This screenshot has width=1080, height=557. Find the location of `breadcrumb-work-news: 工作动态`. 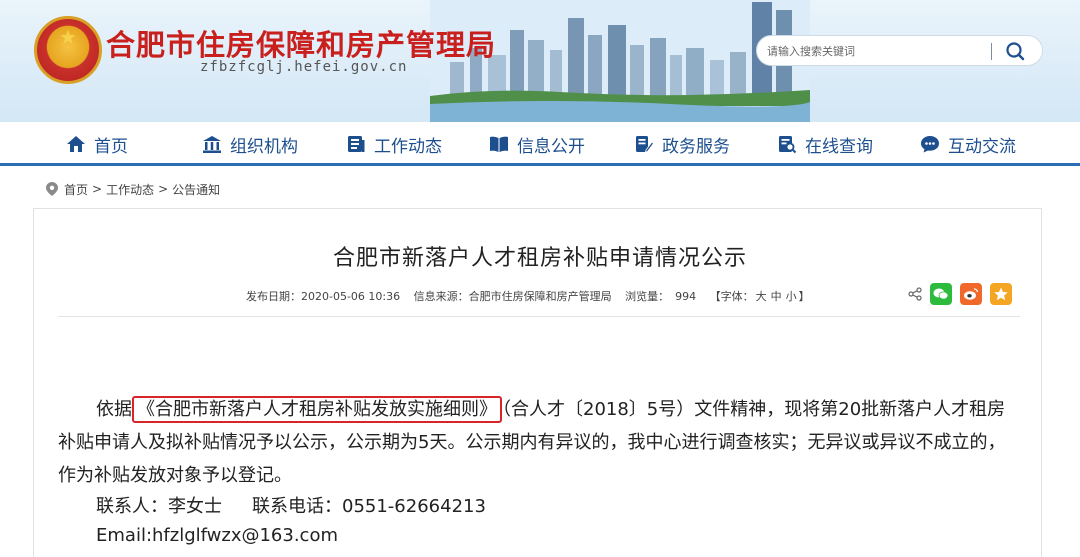

breadcrumb-work-news: 工作动态 is located at coordinates (130, 189).